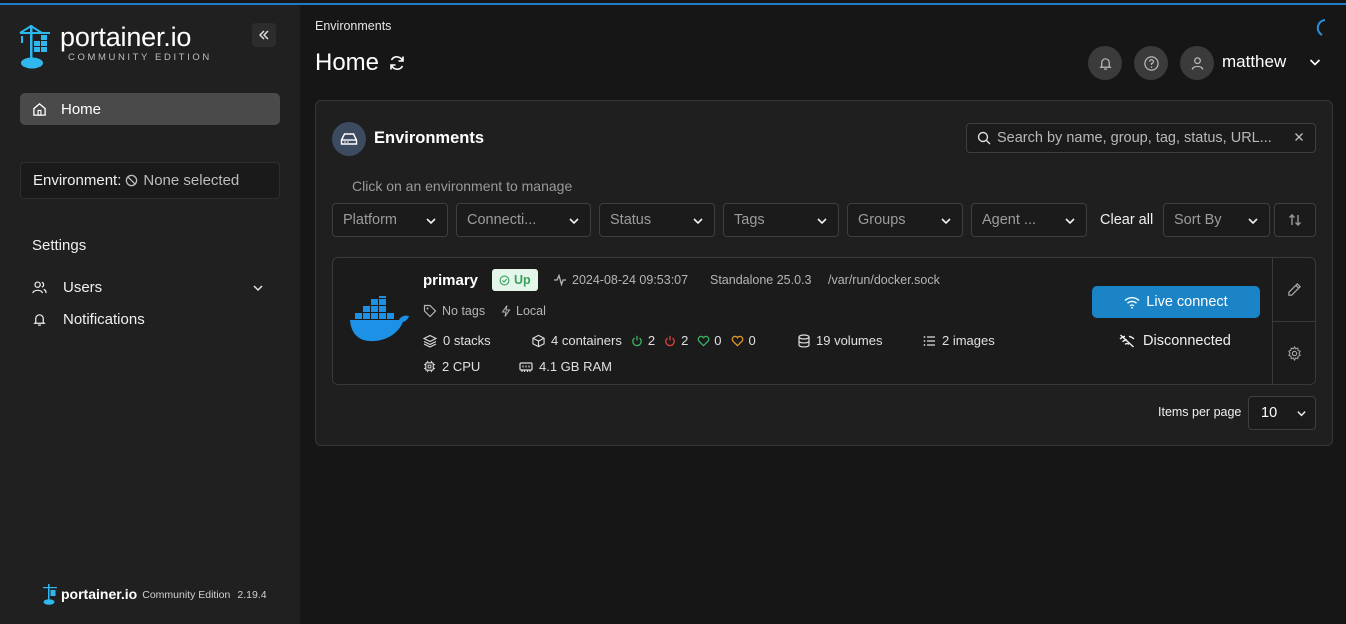 The height and width of the screenshot is (624, 1346). I want to click on help-button, so click(1151, 63).